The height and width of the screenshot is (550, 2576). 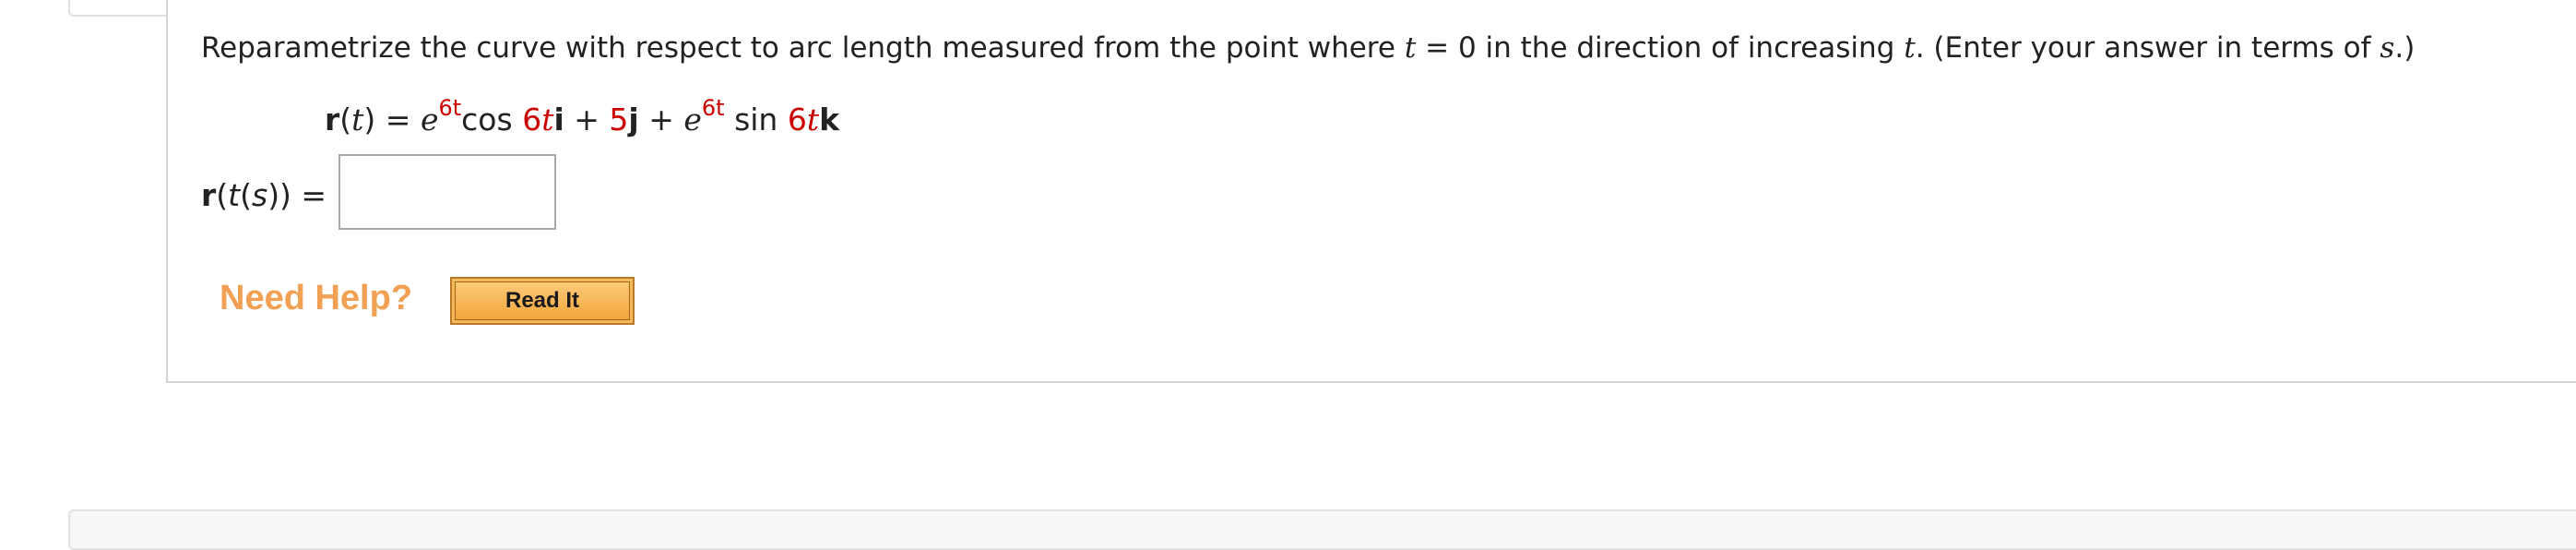 What do you see at coordinates (297, 195) in the screenshot?
I see `answer-label-equals: )) =` at bounding box center [297, 195].